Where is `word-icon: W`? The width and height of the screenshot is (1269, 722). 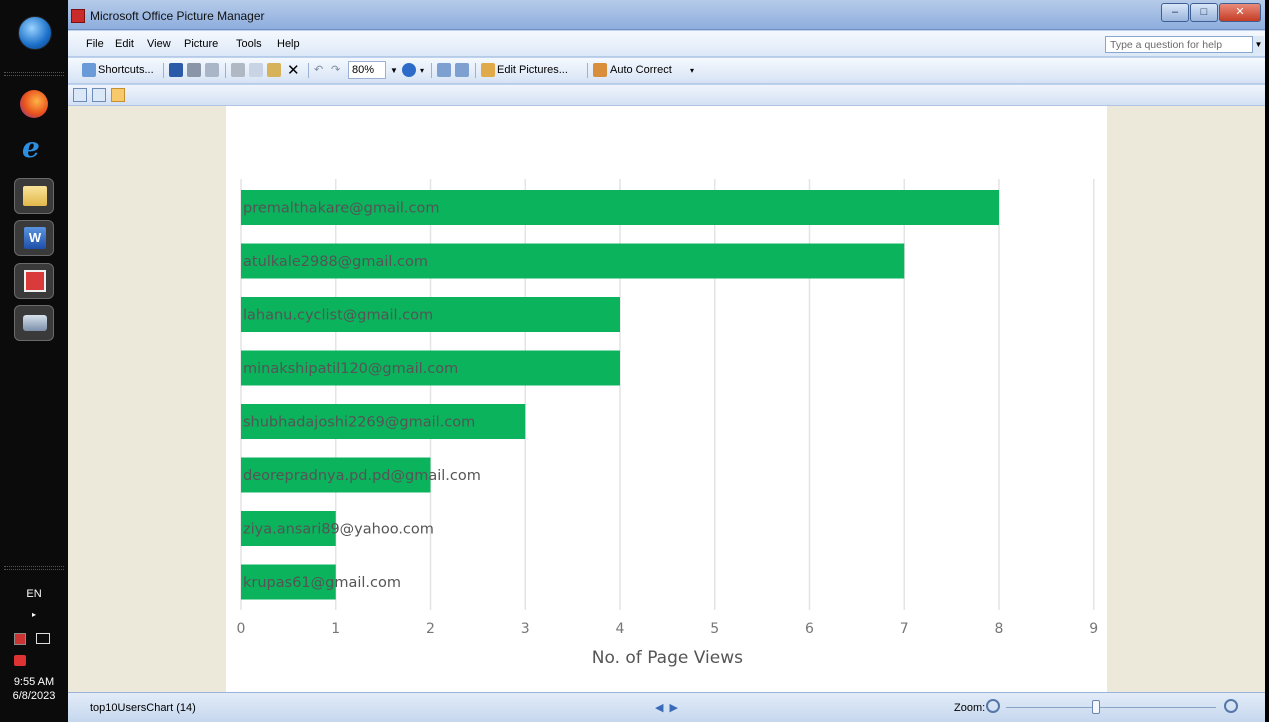 word-icon: W is located at coordinates (34, 238).